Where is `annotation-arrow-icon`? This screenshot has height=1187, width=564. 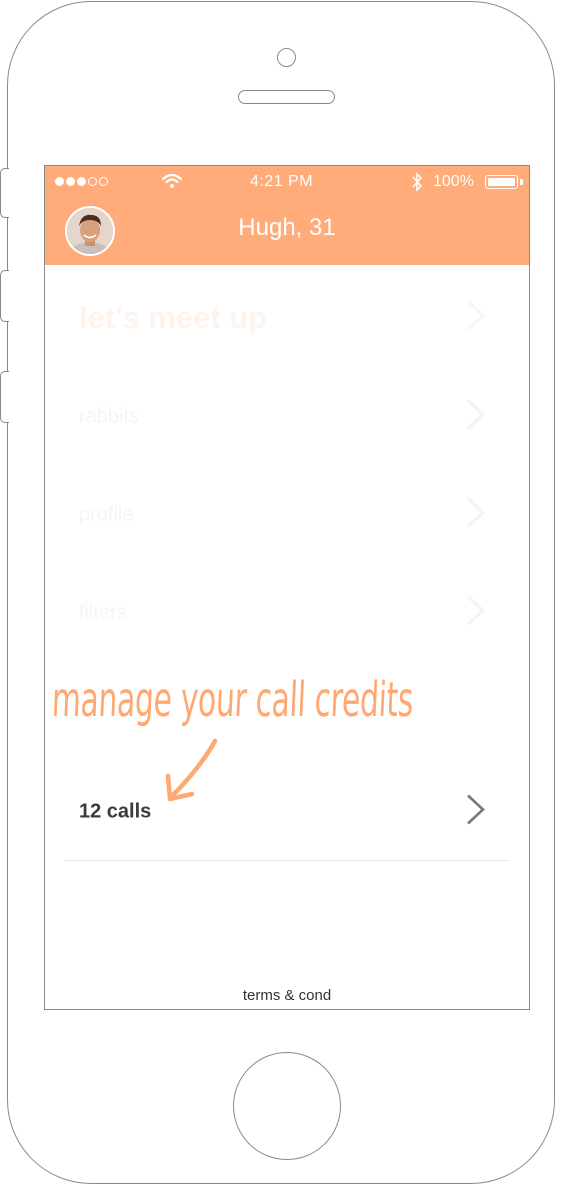
annotation-arrow-icon is located at coordinates (190, 773).